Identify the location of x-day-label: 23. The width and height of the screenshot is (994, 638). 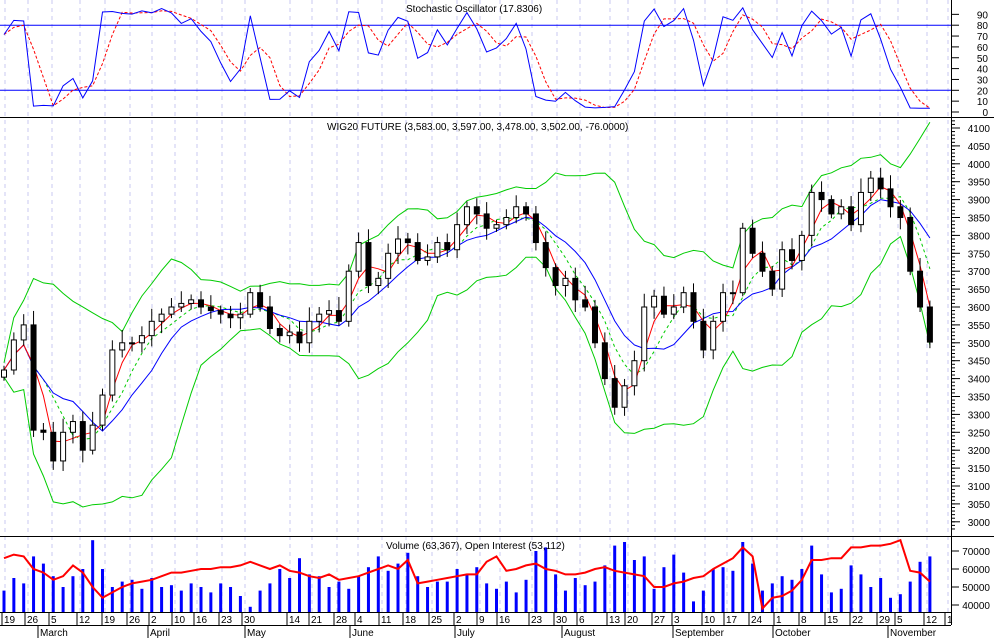
(537, 620).